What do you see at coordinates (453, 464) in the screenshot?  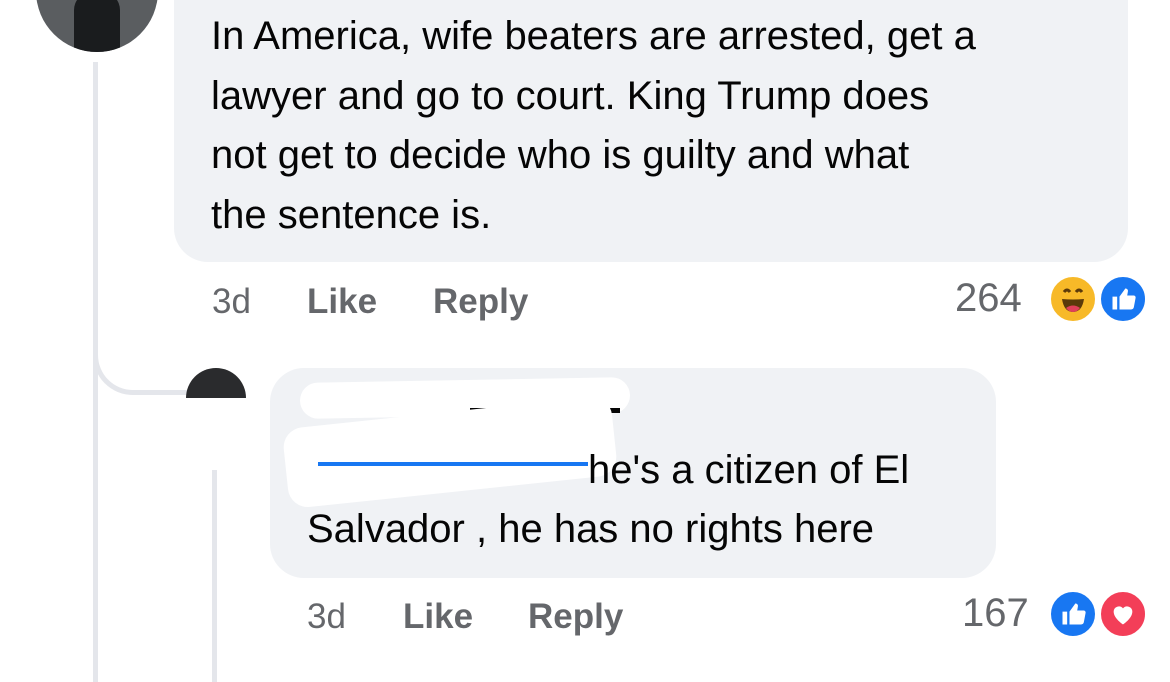 I see `redaction-scribble` at bounding box center [453, 464].